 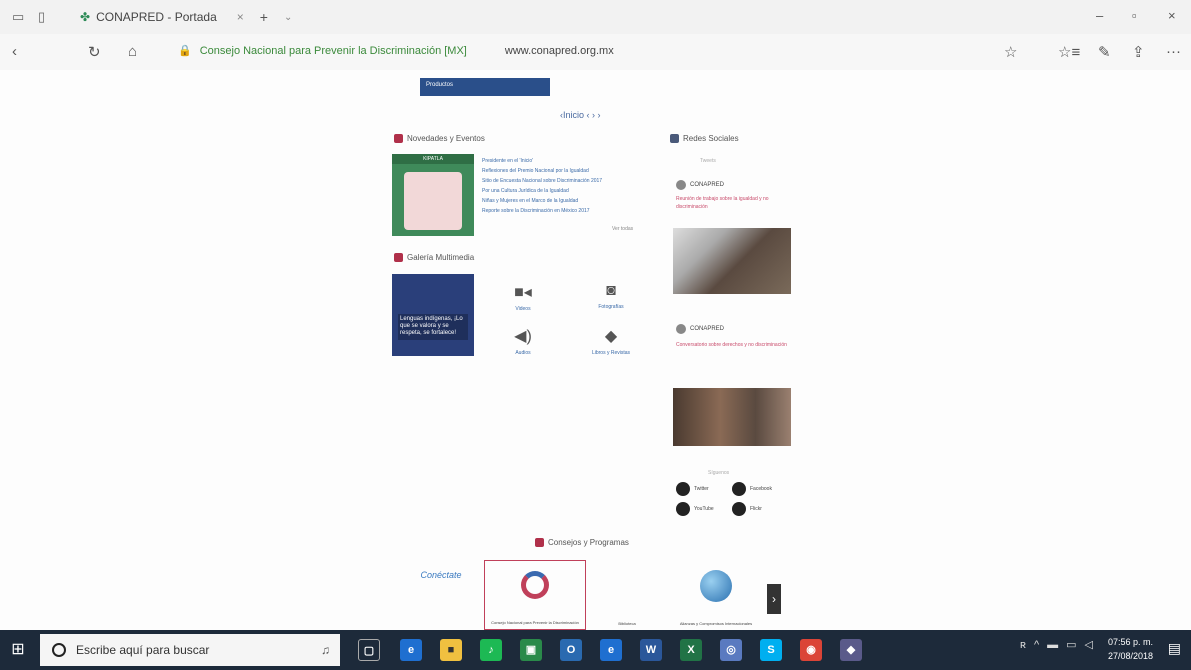 What do you see at coordinates (59, 650) in the screenshot?
I see `cortana-icon` at bounding box center [59, 650].